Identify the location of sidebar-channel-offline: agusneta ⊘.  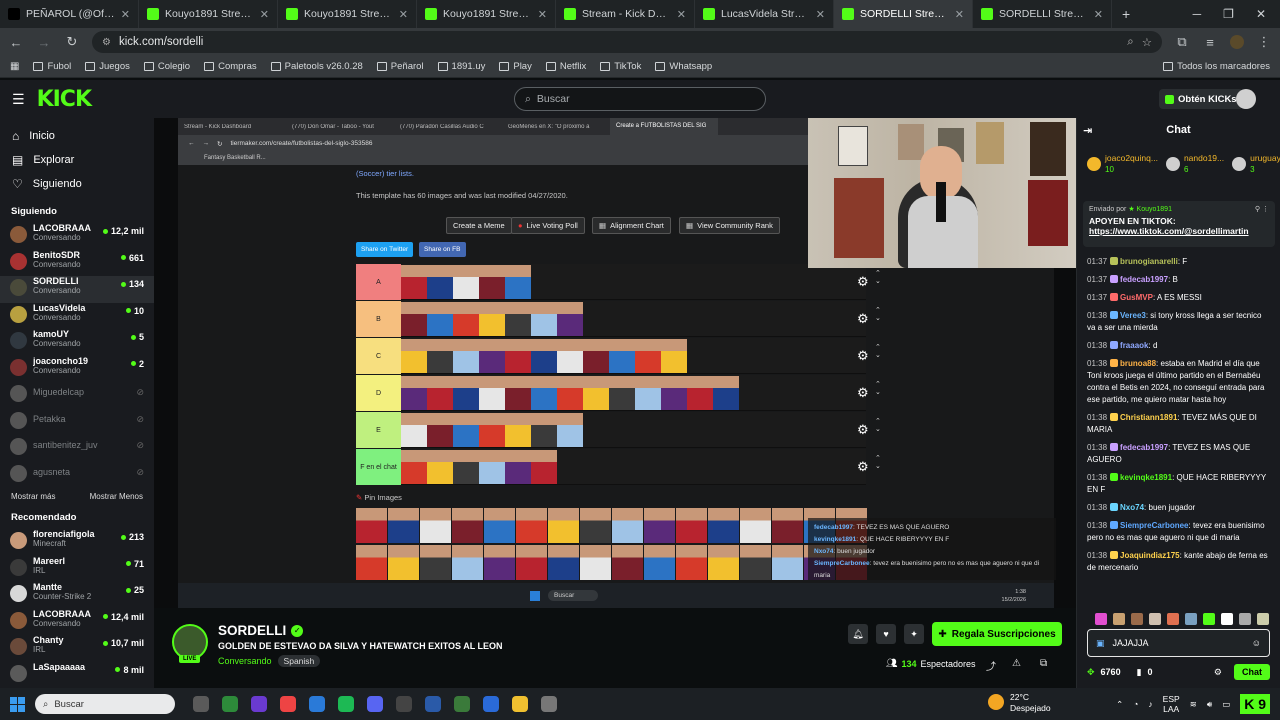
(77, 475).